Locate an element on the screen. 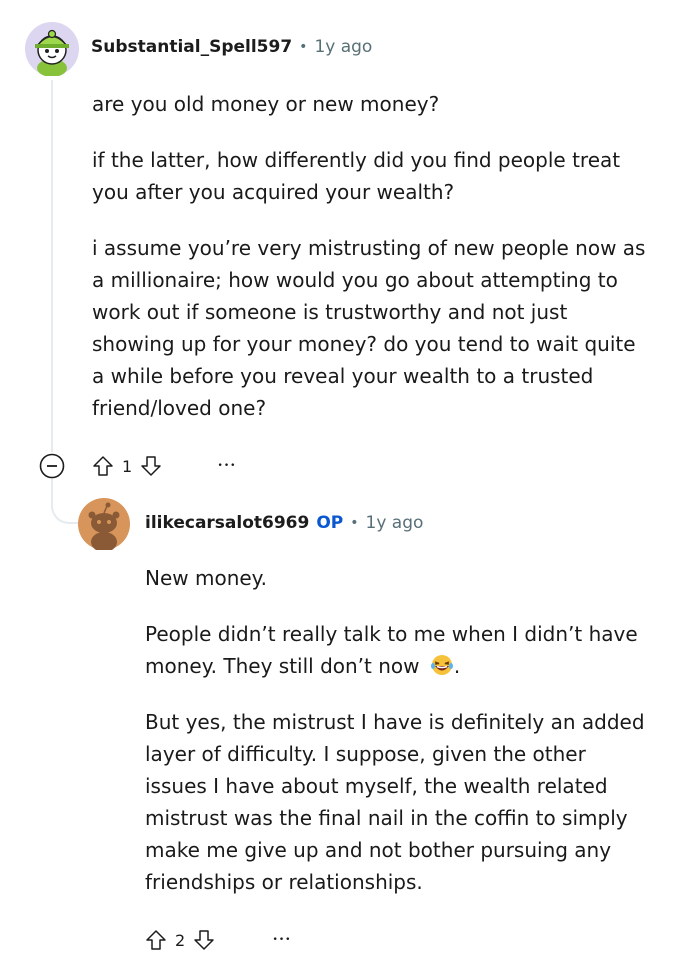  comment-username: Substantial_Spell597 is located at coordinates (191, 47).